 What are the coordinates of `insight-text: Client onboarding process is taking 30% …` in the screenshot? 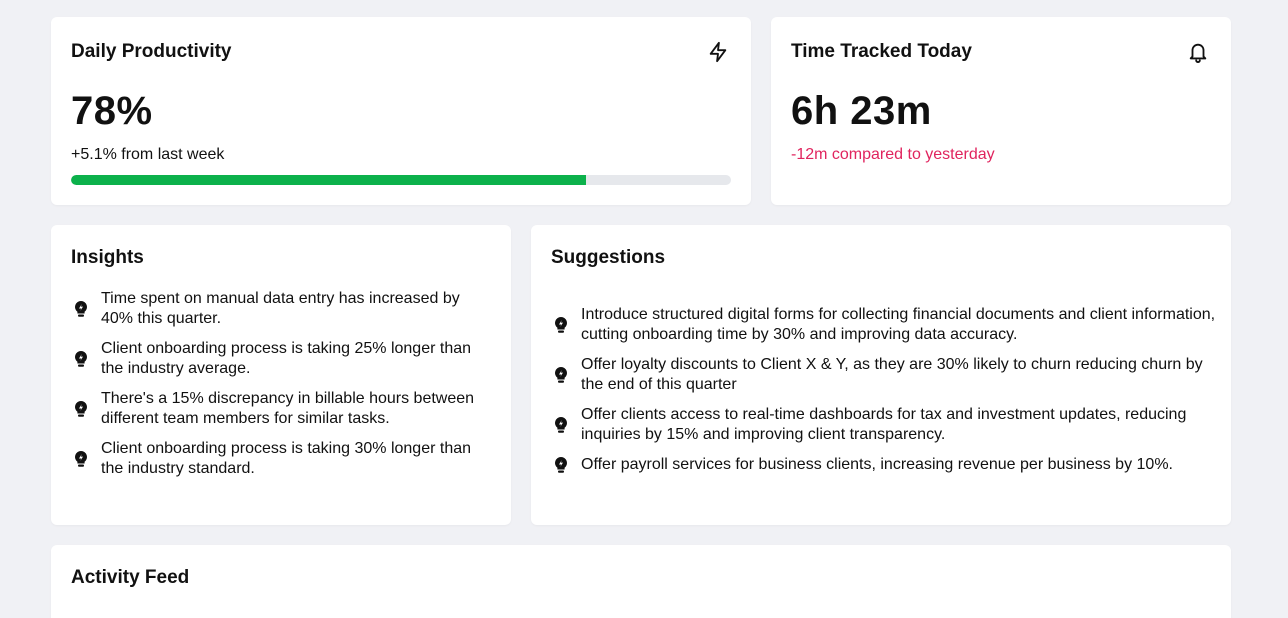 It's located at (286, 458).